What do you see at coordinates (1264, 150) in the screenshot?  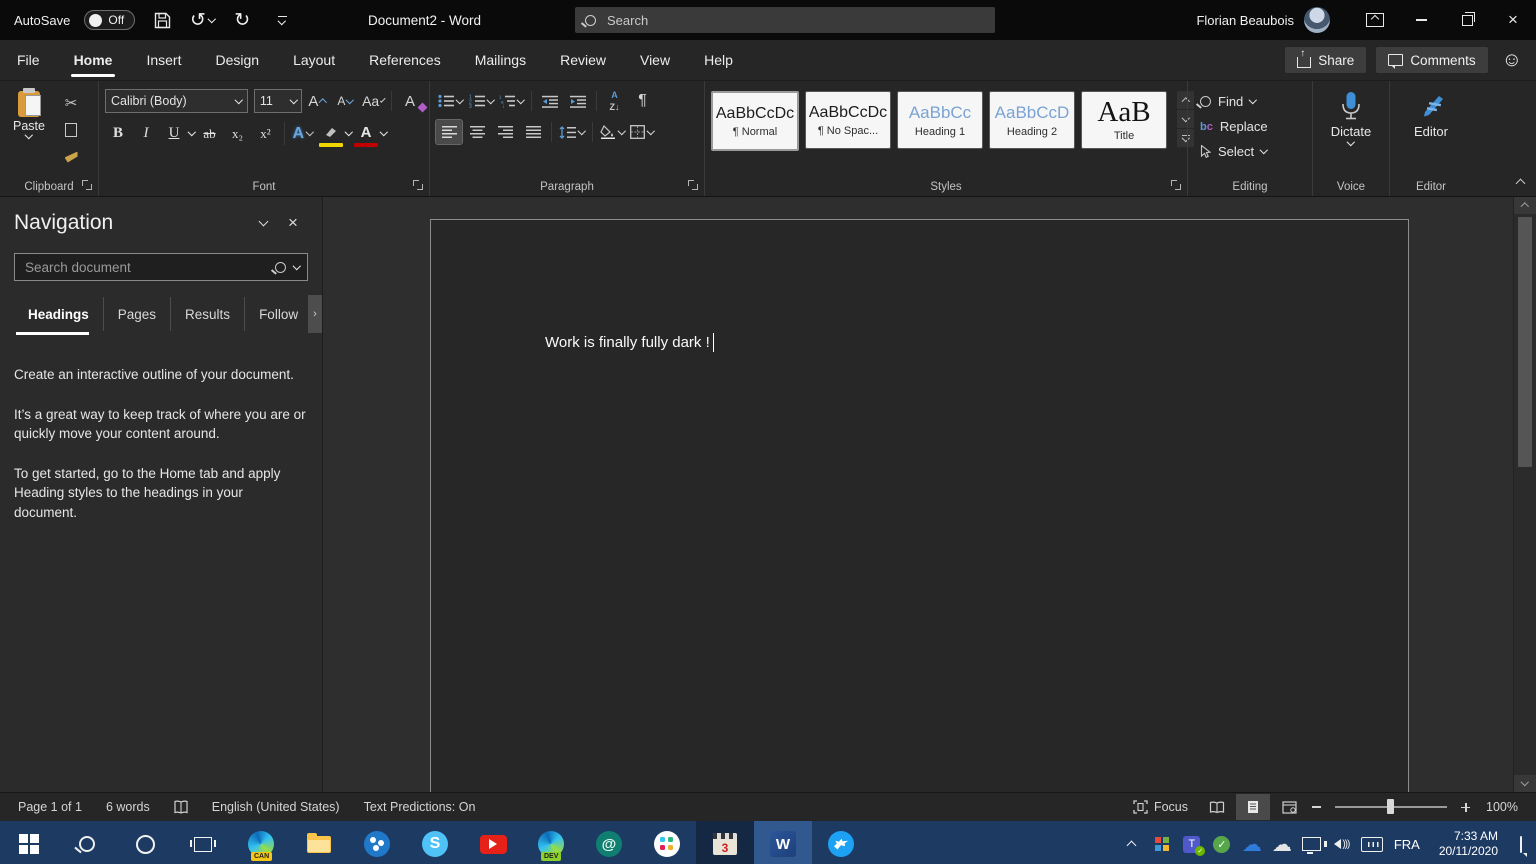 I see `select-dropdown-chevron` at bounding box center [1264, 150].